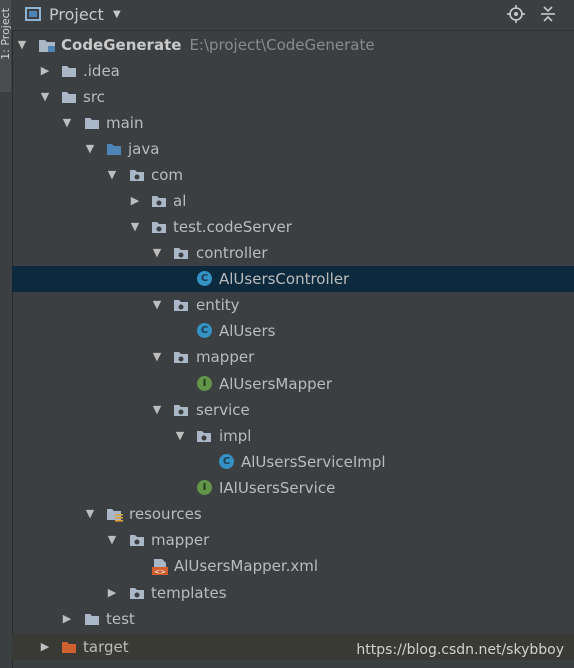  I want to click on tree-label-java: java, so click(144, 149).